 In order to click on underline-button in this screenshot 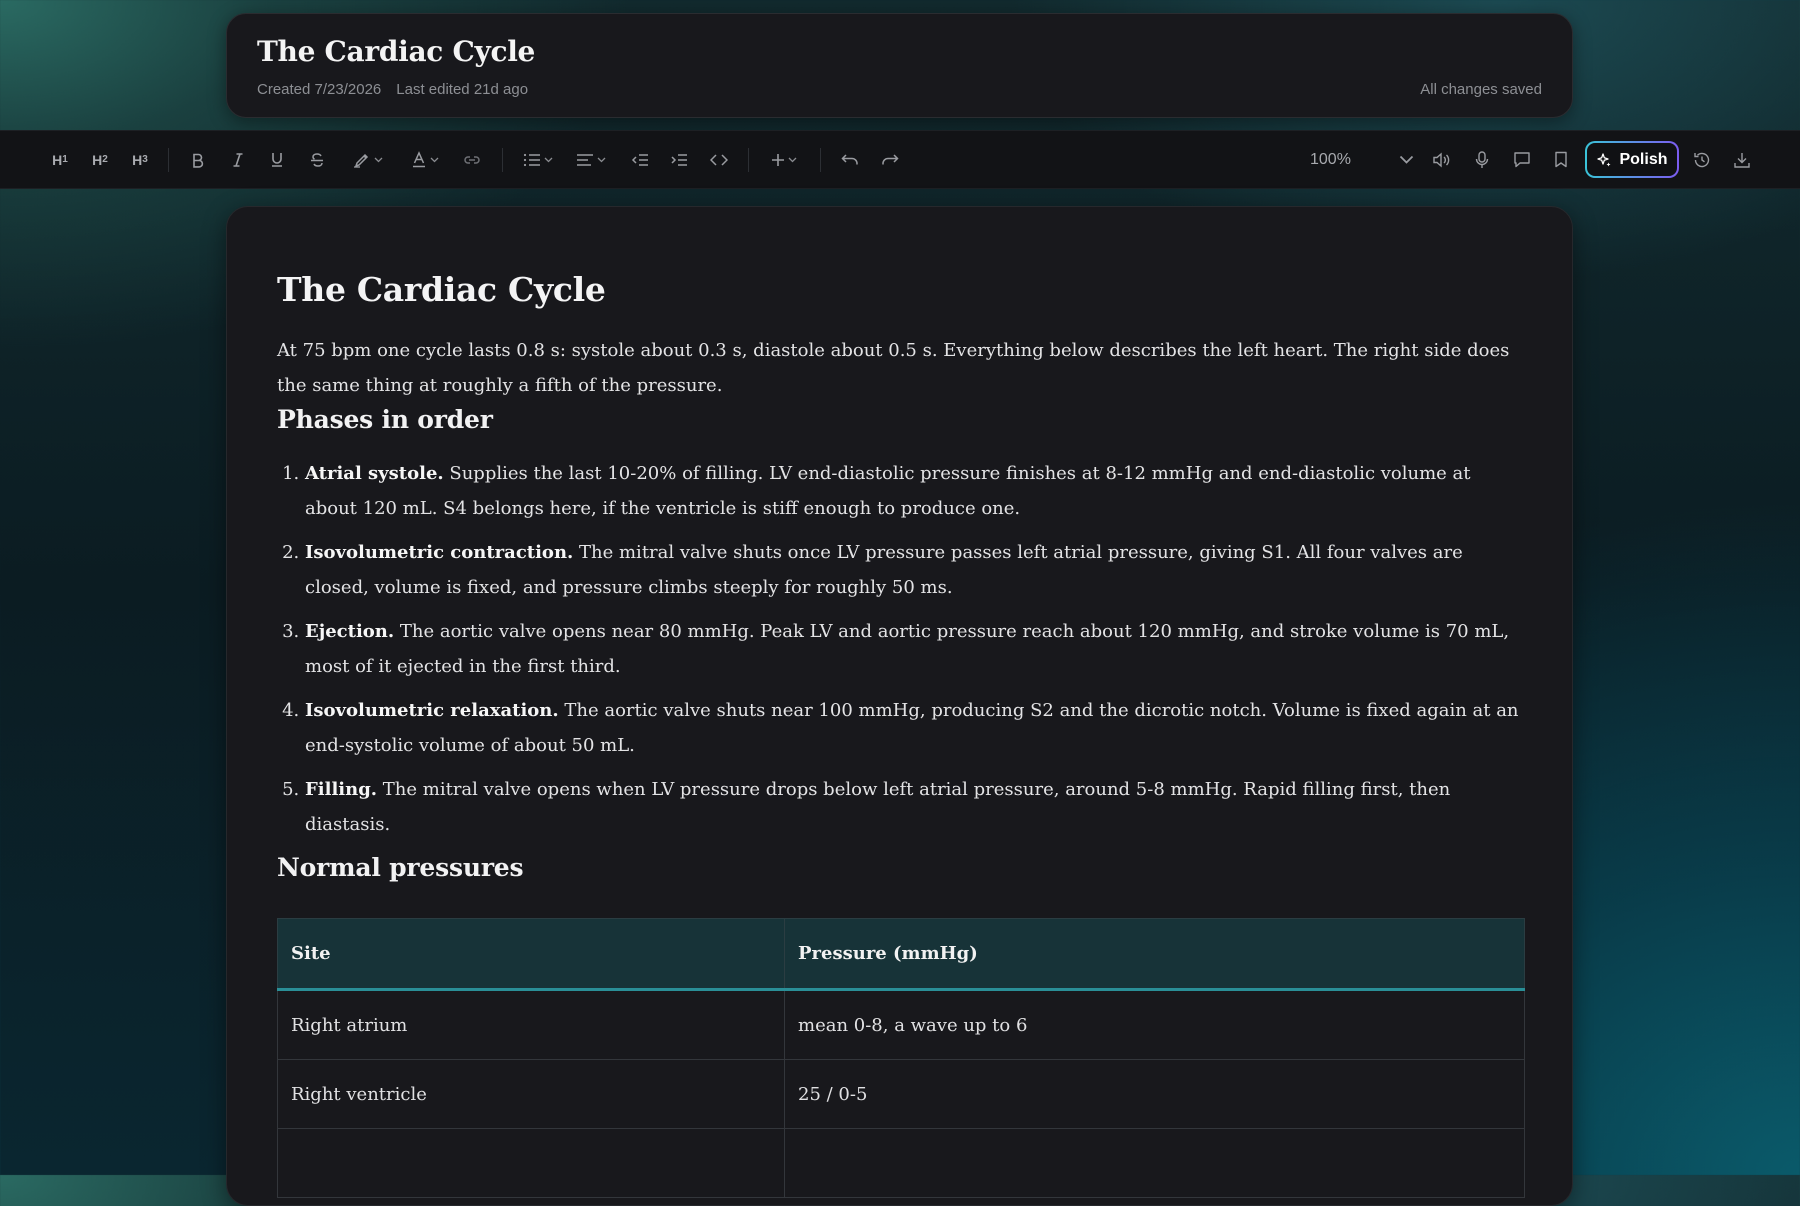, I will do `click(277, 159)`.